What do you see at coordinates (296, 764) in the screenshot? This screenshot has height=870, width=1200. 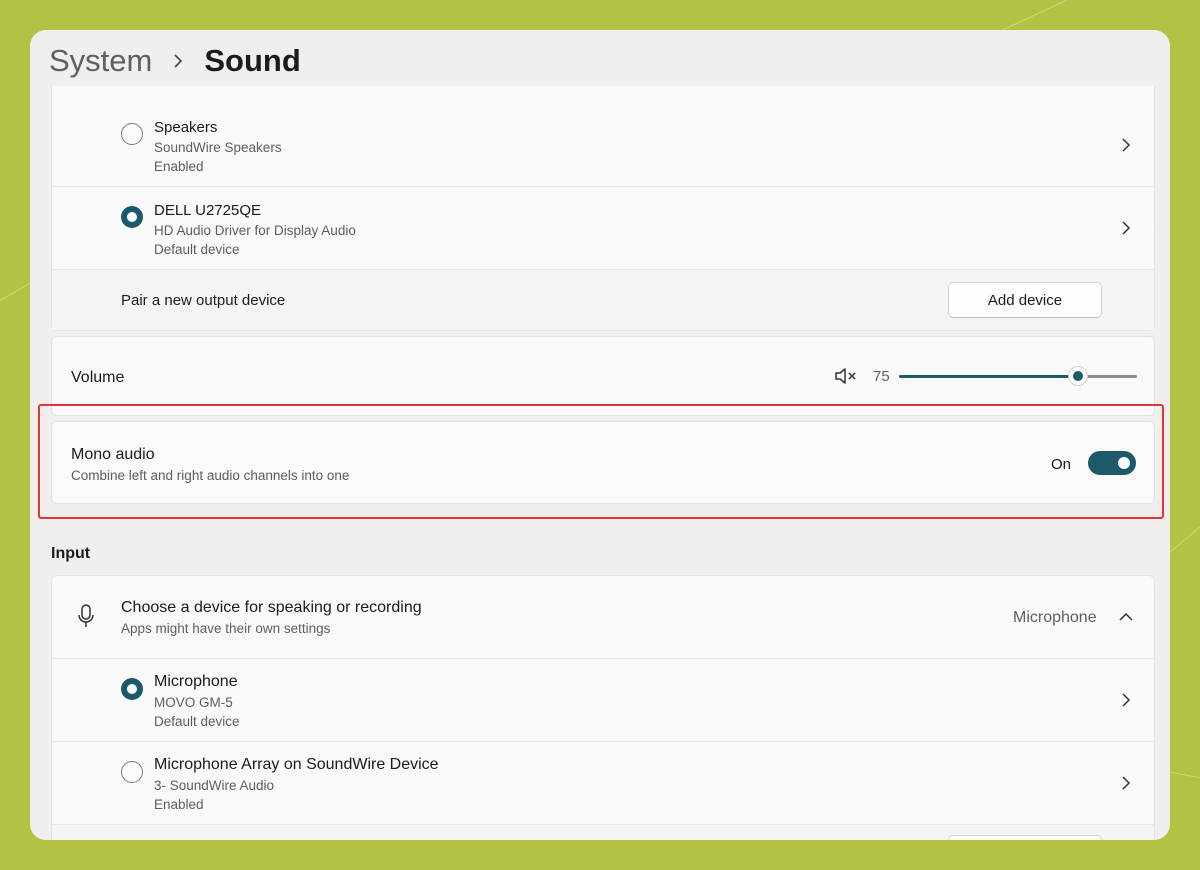 I see `device-name: Microphone Array on SoundWire Device` at bounding box center [296, 764].